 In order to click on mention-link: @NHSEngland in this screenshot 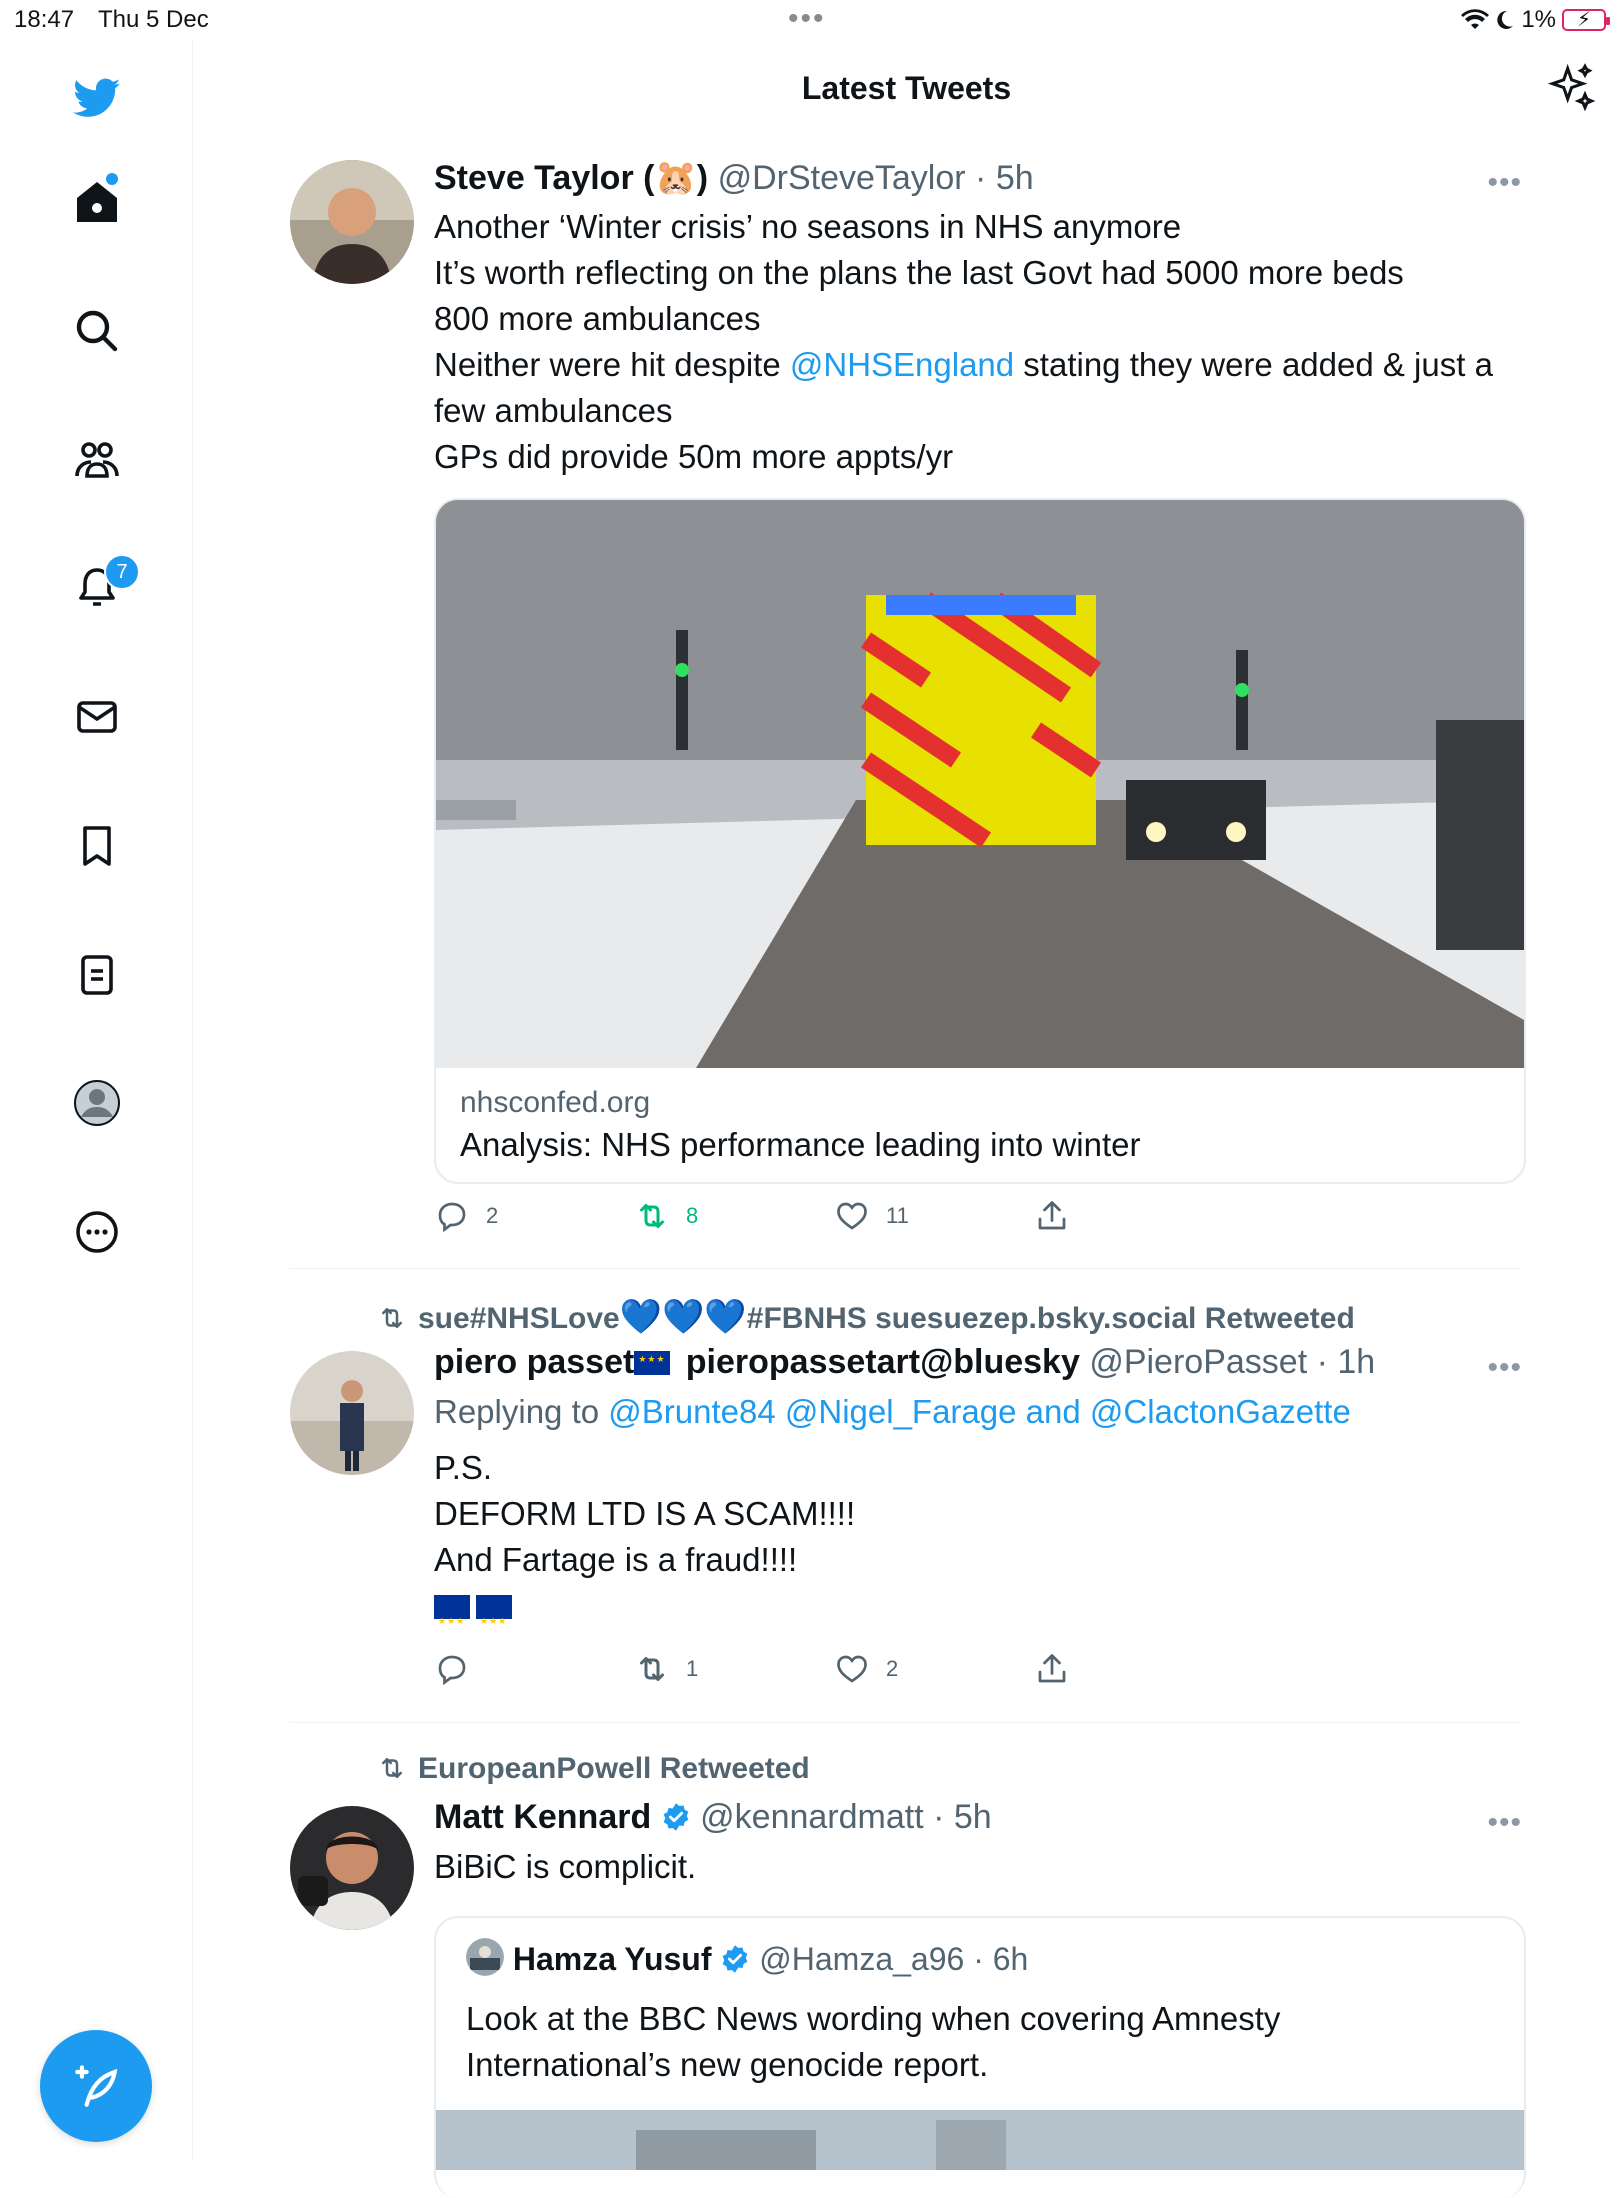, I will do `click(902, 364)`.